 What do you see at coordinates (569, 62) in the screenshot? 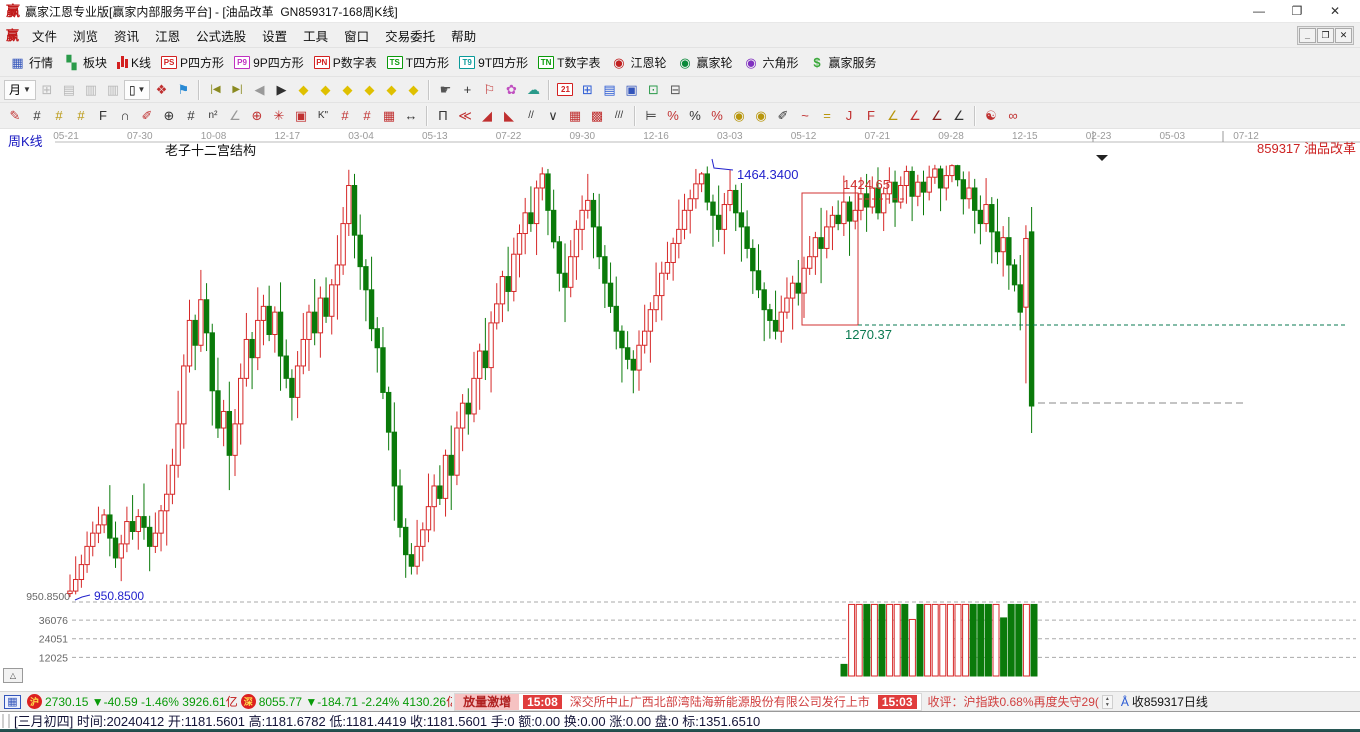
I see `t-number-table-button: TN T数字表` at bounding box center [569, 62].